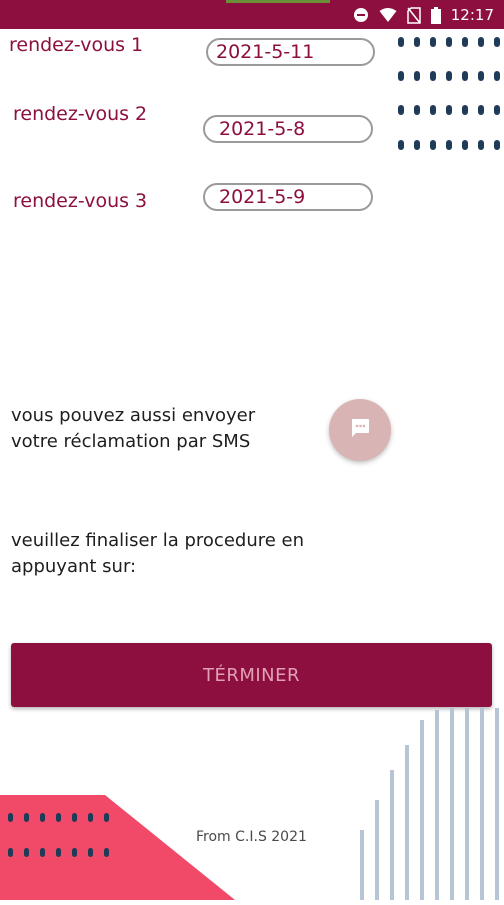  What do you see at coordinates (414, 15) in the screenshot?
I see `no-sim-icon` at bounding box center [414, 15].